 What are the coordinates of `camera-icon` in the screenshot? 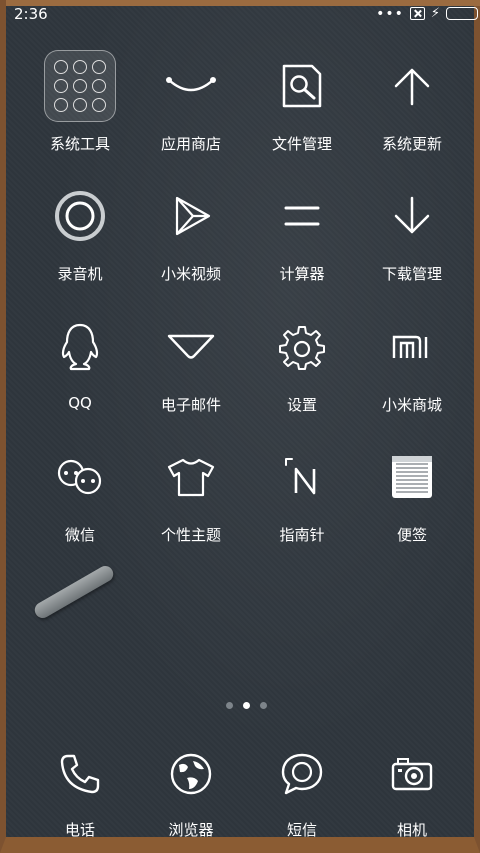 It's located at (412, 774).